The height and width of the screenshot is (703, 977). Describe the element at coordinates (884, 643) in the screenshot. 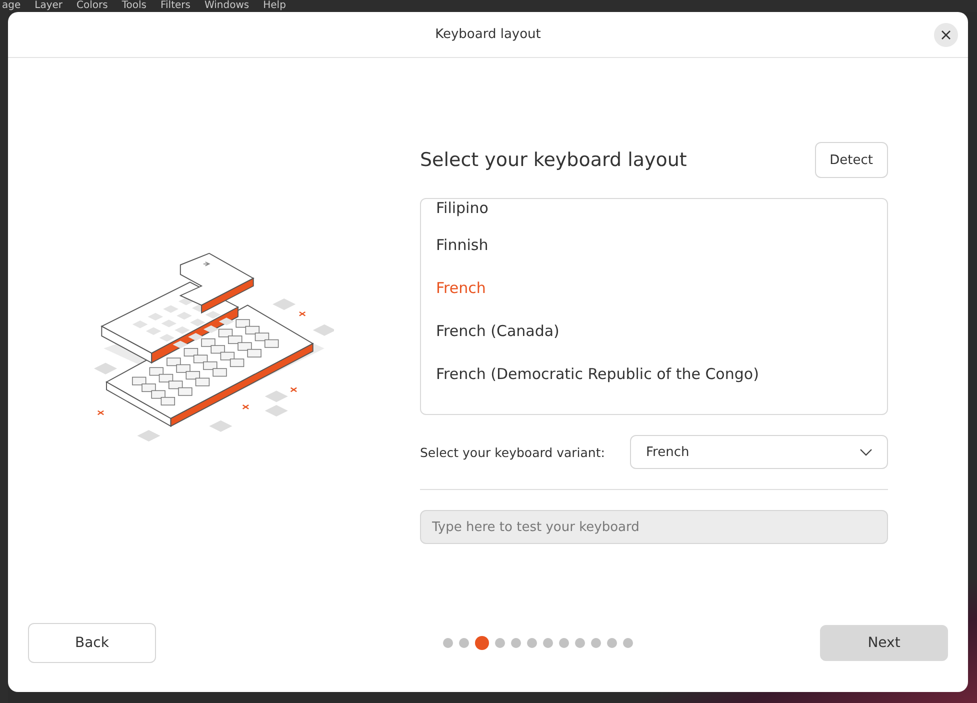

I see `next-button: Next` at that location.